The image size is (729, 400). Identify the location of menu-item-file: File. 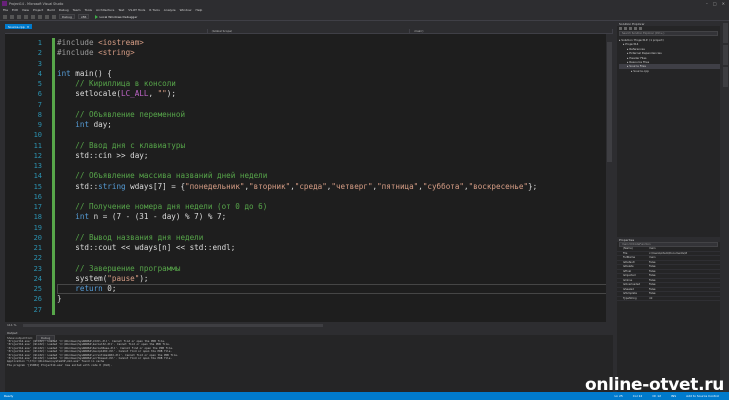
(5, 10).